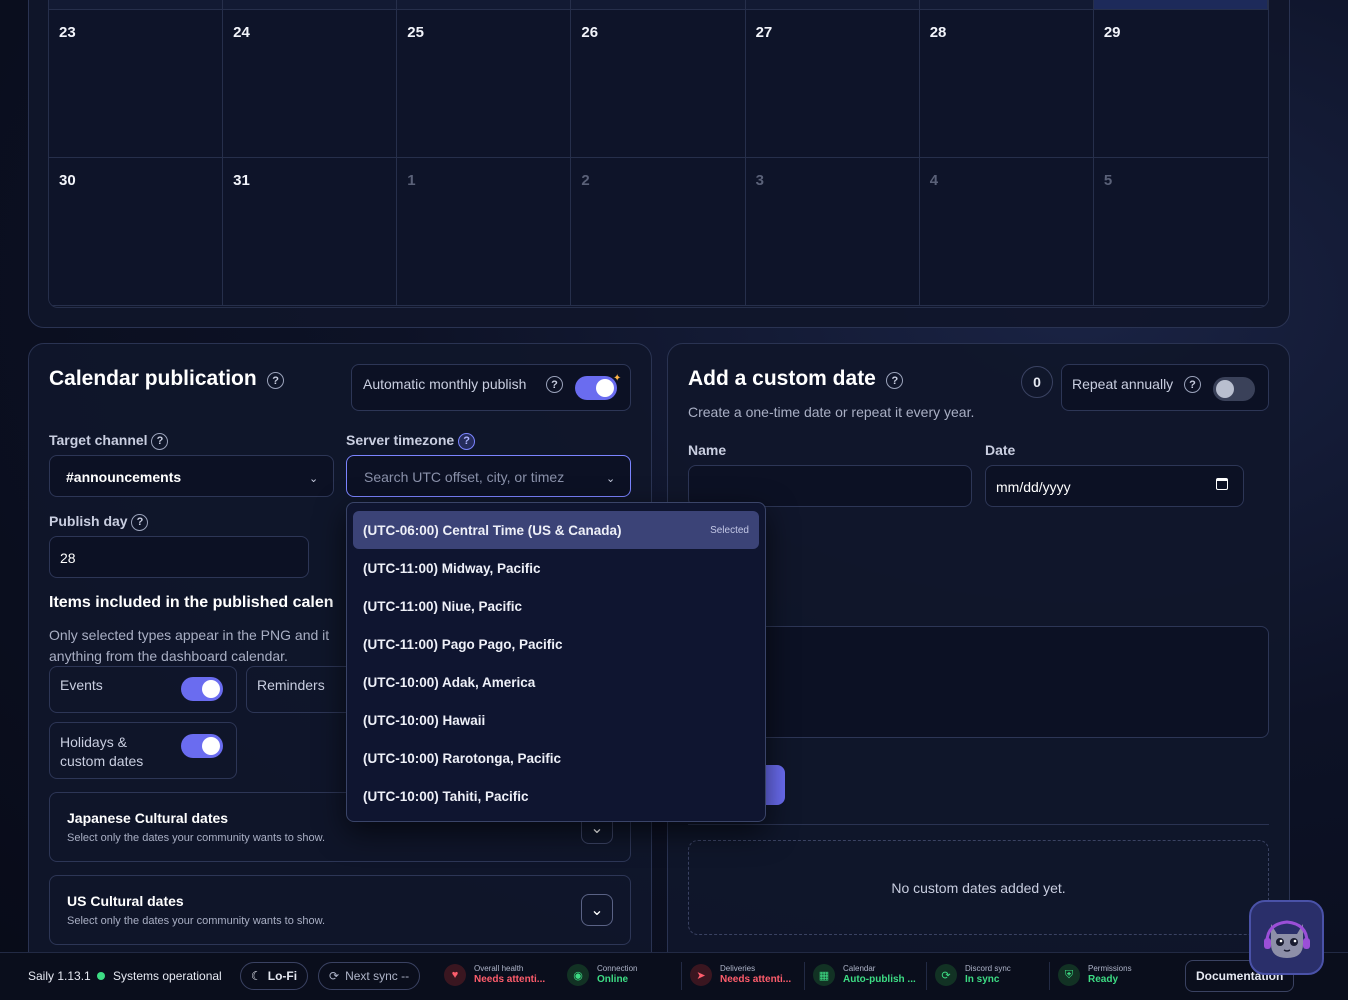 This screenshot has width=1348, height=1000. I want to click on shield-icon: ⛨, so click(1069, 975).